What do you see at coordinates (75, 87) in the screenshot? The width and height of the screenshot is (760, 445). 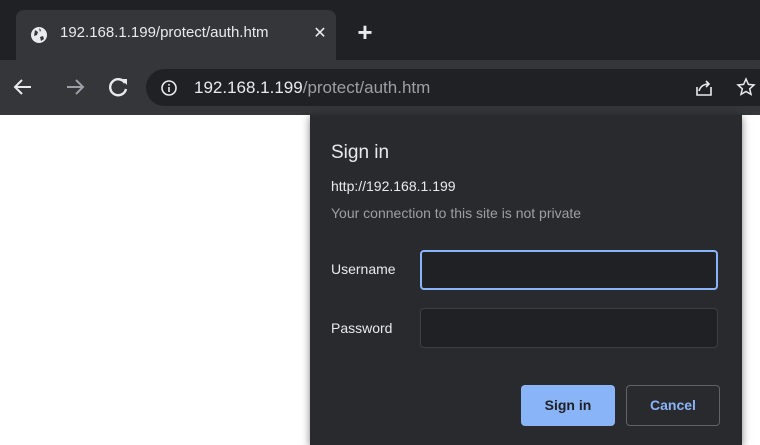 I see `forward-arrow-icon` at bounding box center [75, 87].